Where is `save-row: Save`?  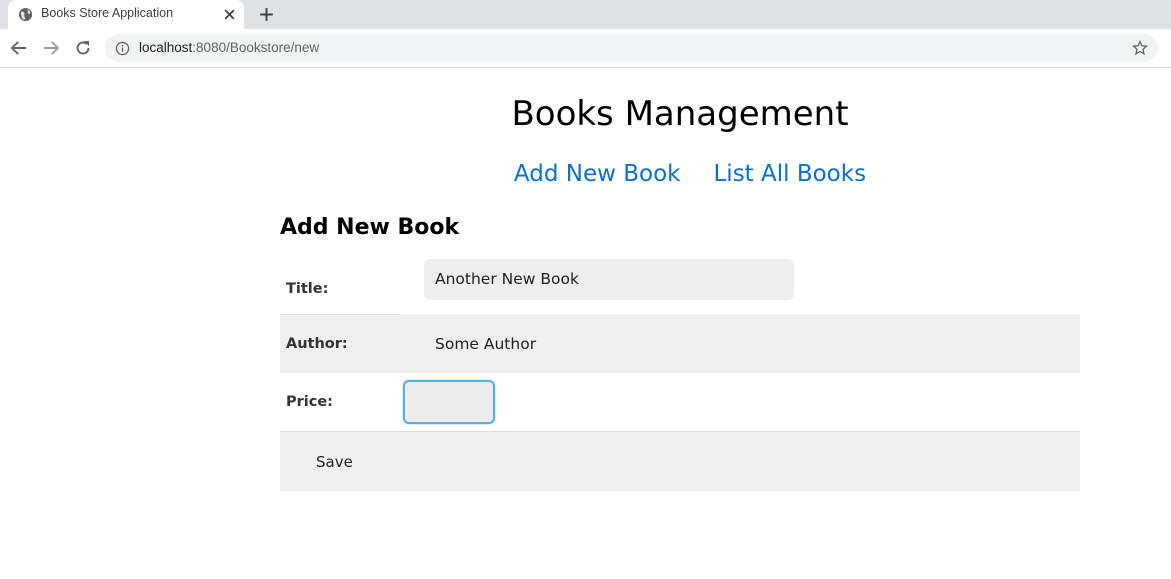 save-row: Save is located at coordinates (680, 461).